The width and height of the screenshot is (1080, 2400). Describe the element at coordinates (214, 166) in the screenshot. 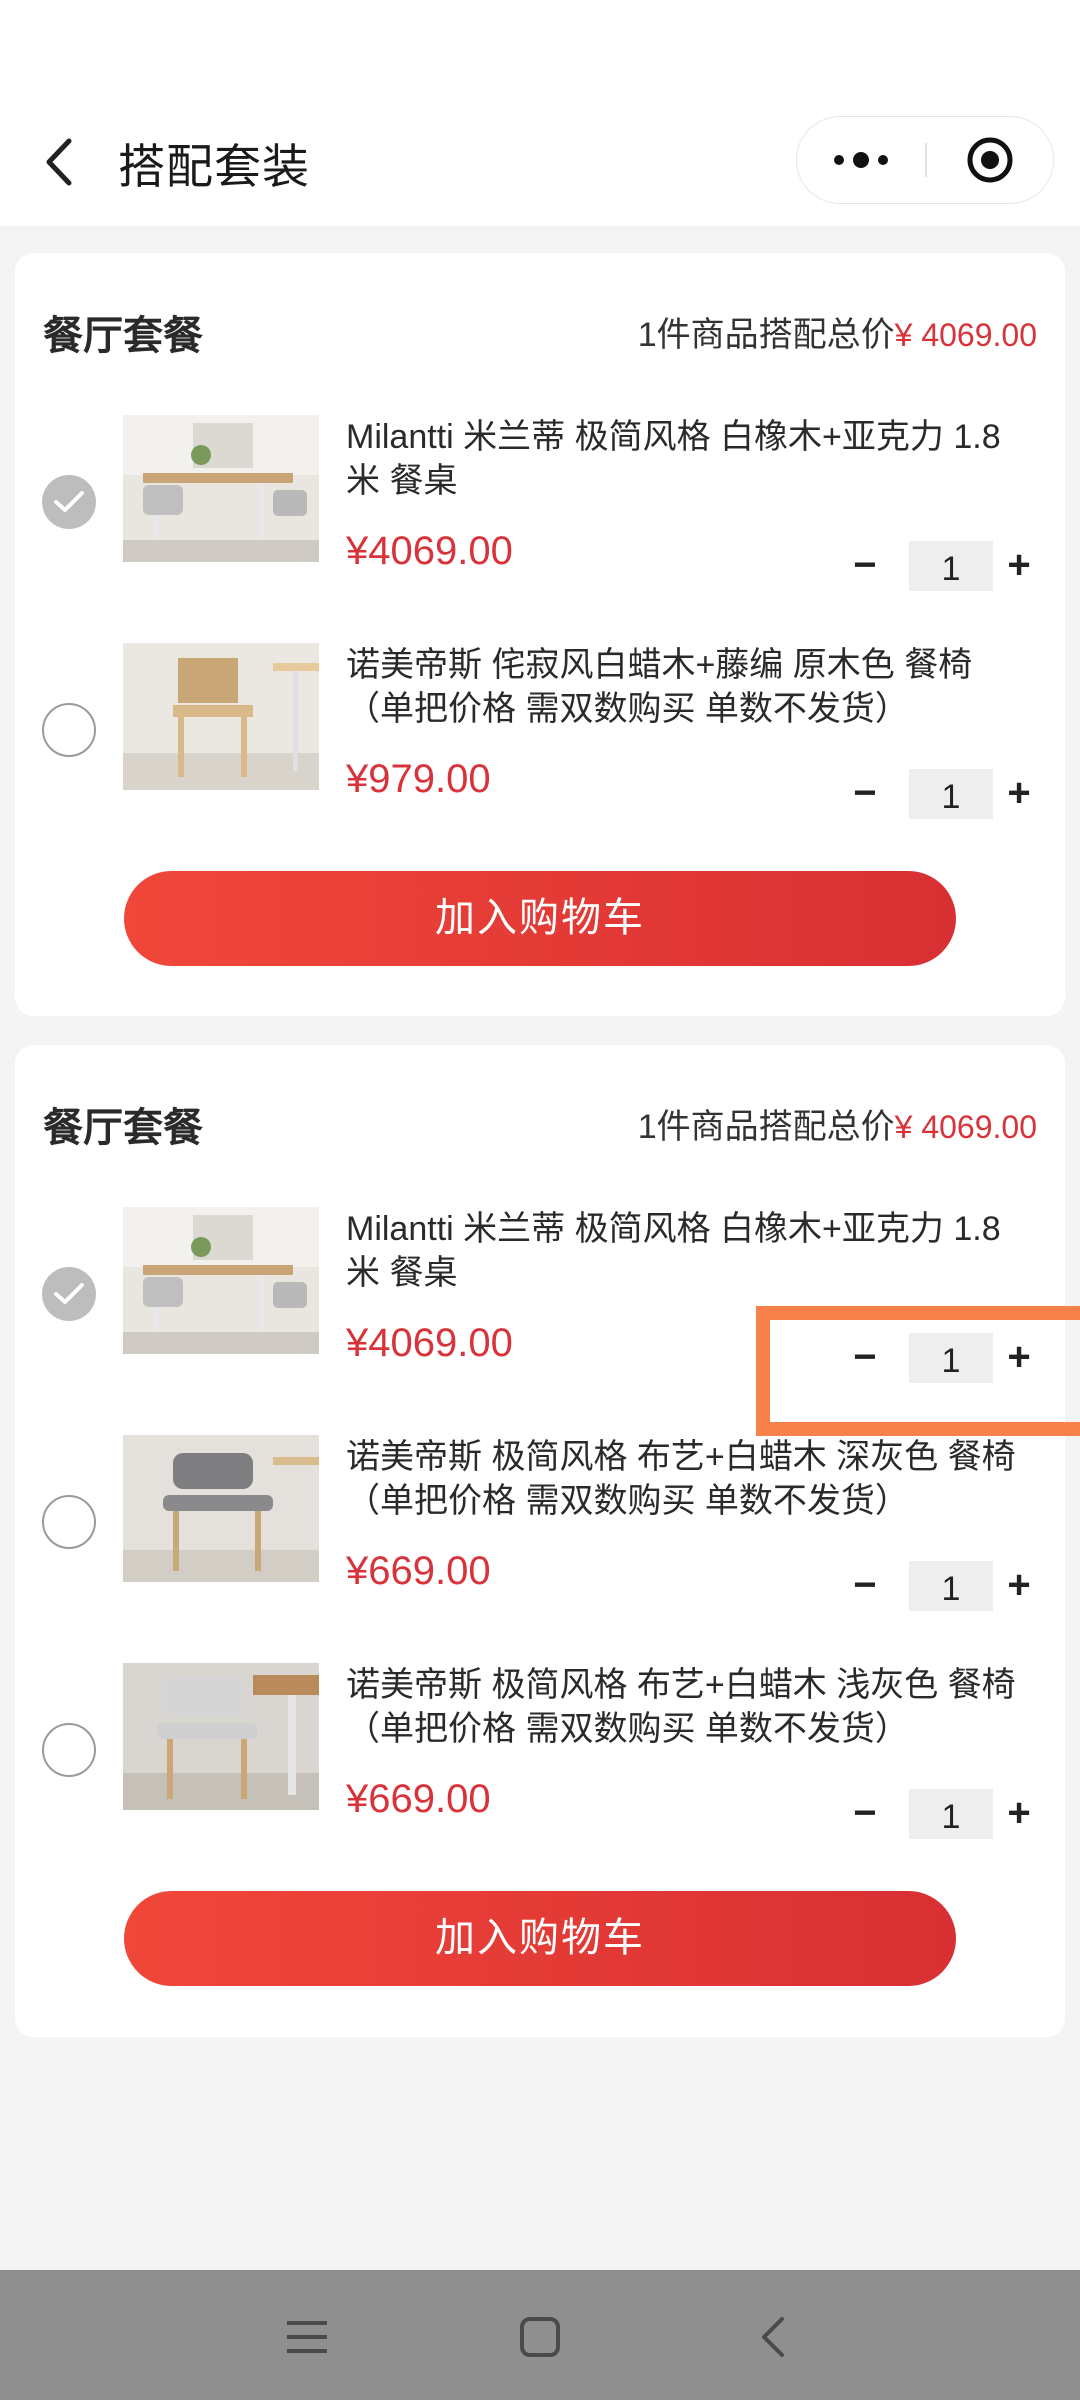

I see `page-title: 搭配套装` at that location.